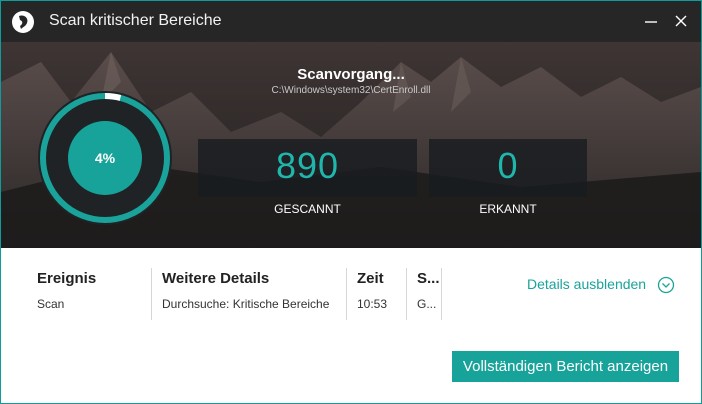  I want to click on scanned-count: 890, so click(307, 165).